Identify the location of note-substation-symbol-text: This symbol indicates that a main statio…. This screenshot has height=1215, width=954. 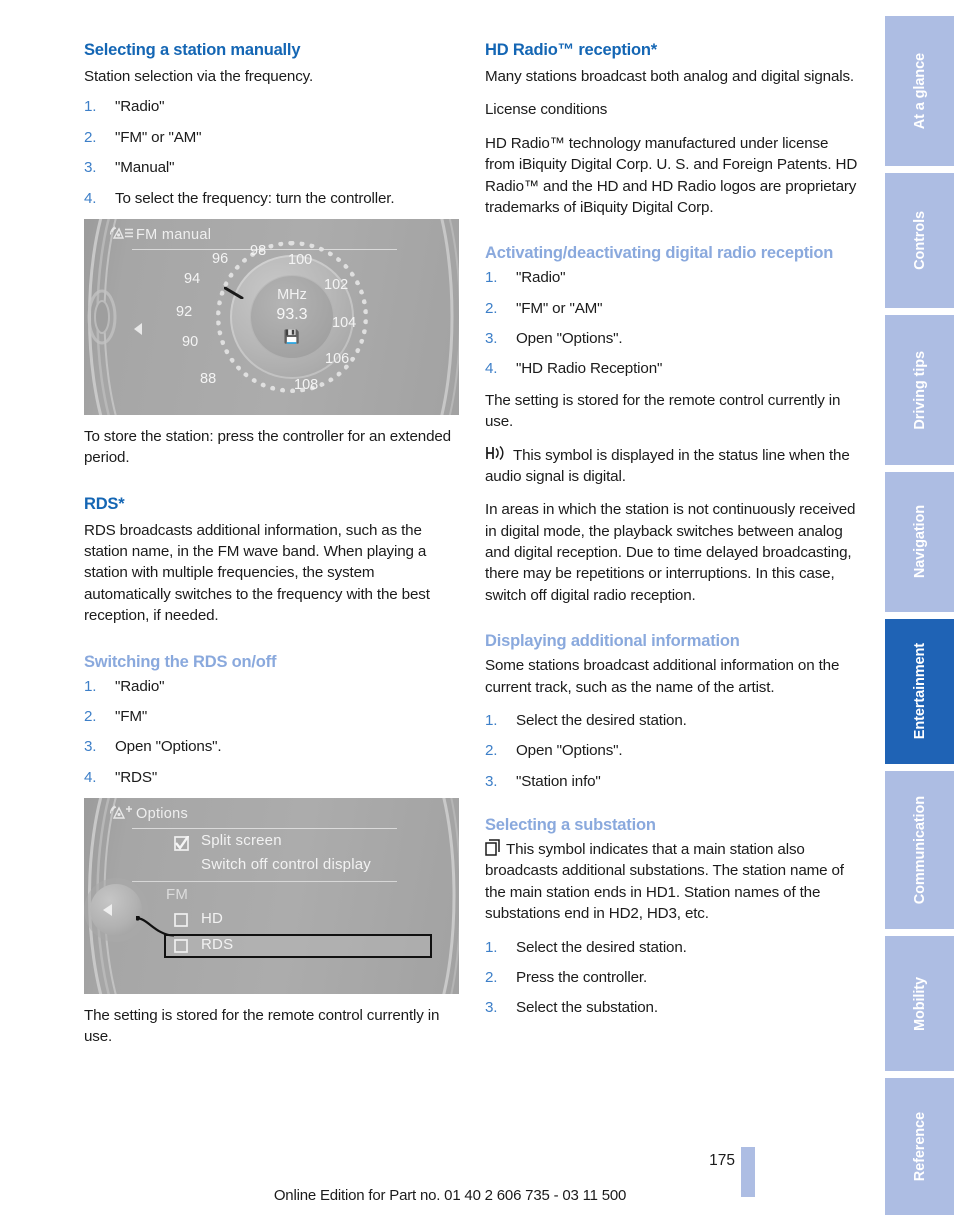
(664, 882).